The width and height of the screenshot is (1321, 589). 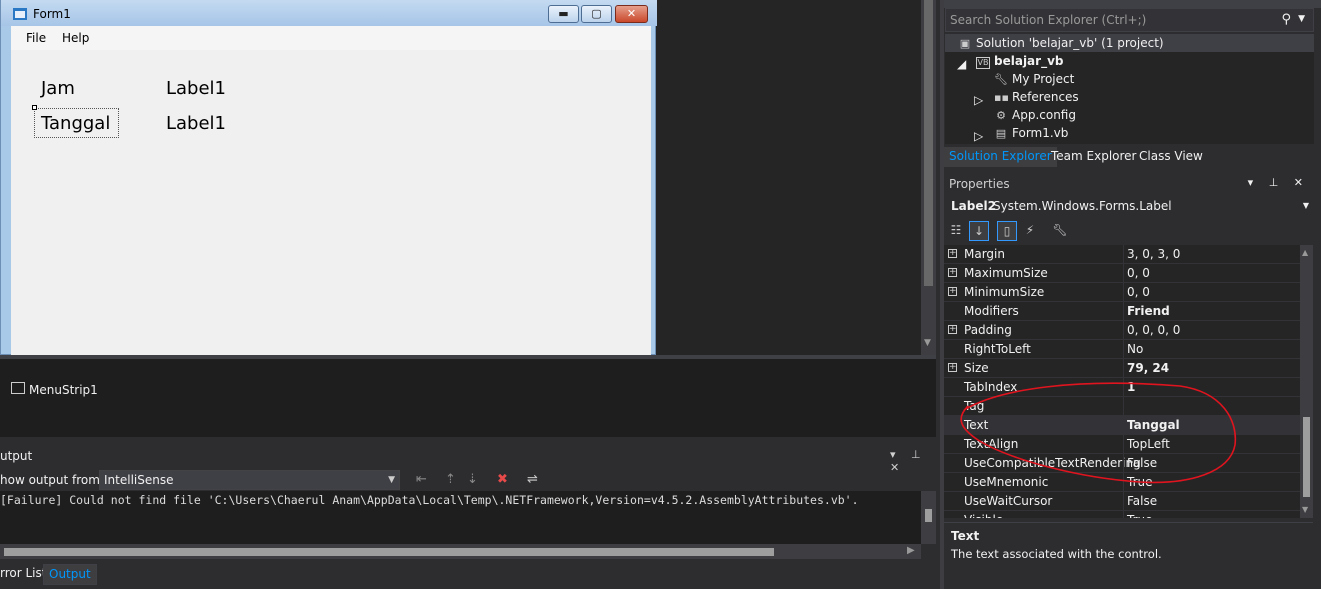 What do you see at coordinates (1122, 514) in the screenshot?
I see `property-row-visible: Visible True` at bounding box center [1122, 514].